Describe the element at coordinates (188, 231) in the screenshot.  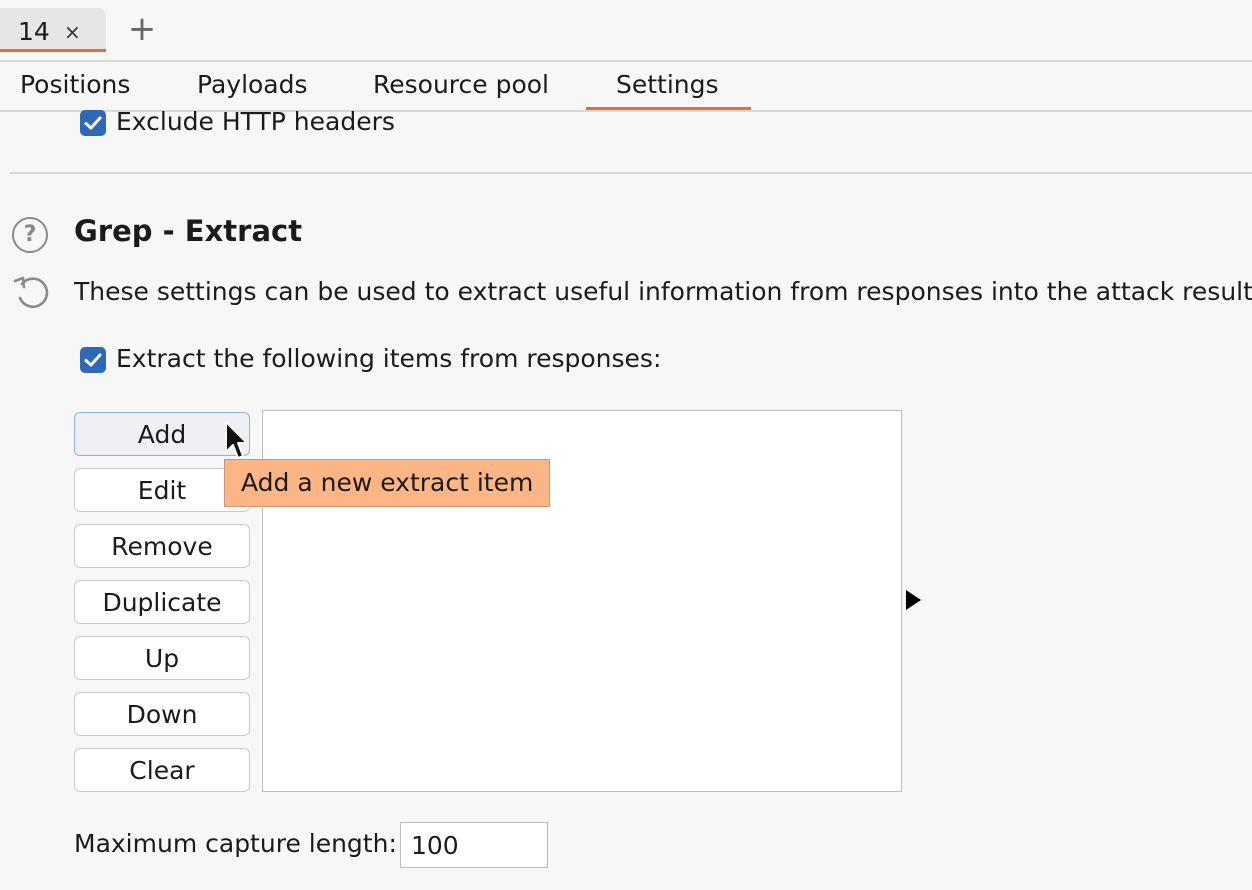
I see `section-title: Grep - Extract` at that location.